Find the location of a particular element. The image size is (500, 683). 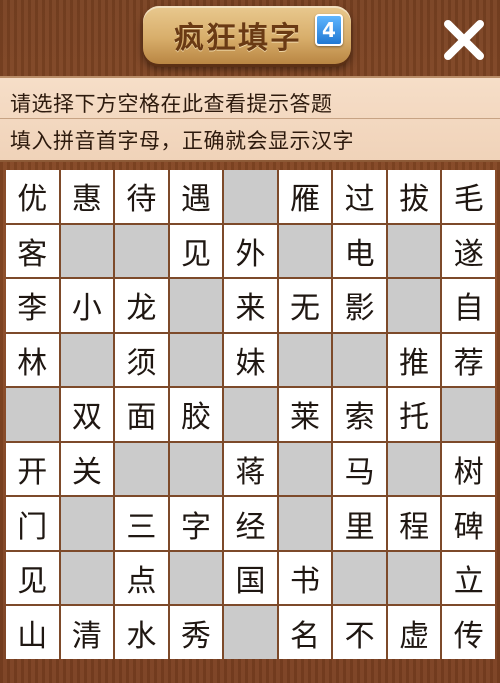

hint-text-secondary: 填入拼音首字母，正确就会显示汉字 is located at coordinates (182, 141).